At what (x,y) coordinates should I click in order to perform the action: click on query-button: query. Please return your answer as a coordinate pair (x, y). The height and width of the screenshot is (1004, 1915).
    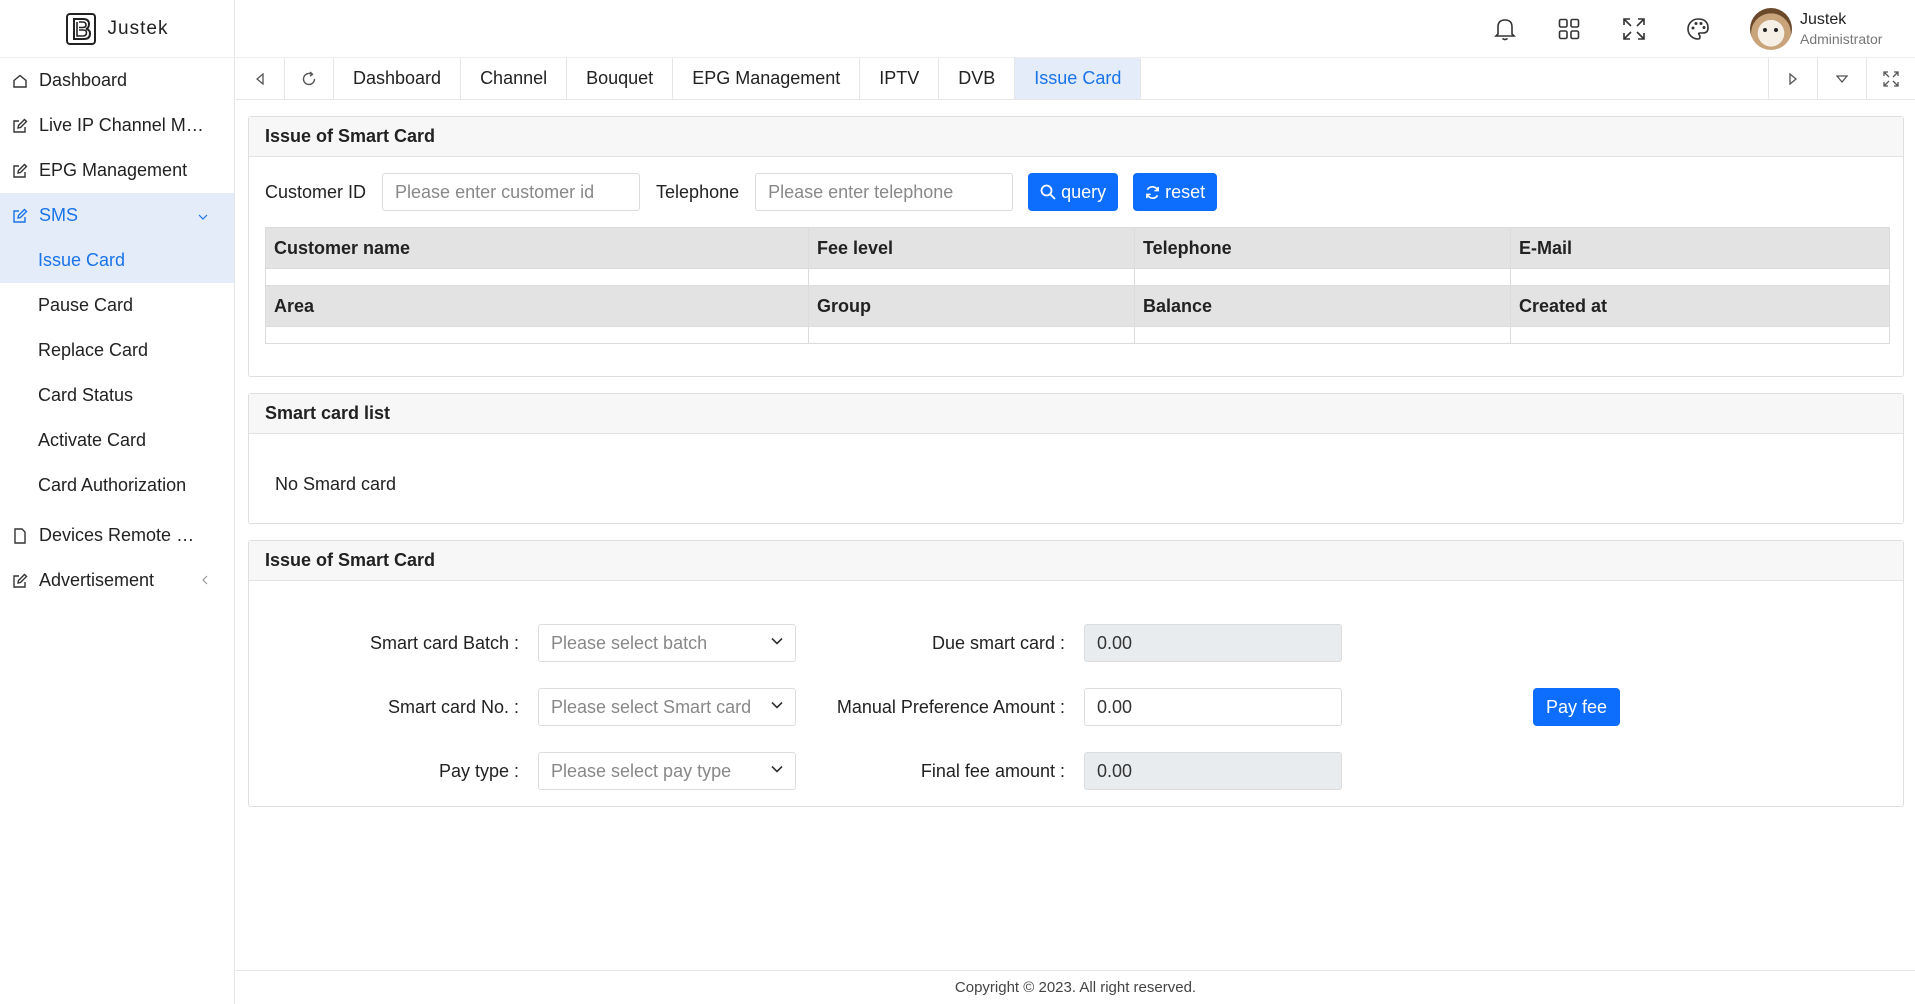
    Looking at the image, I should click on (1073, 192).